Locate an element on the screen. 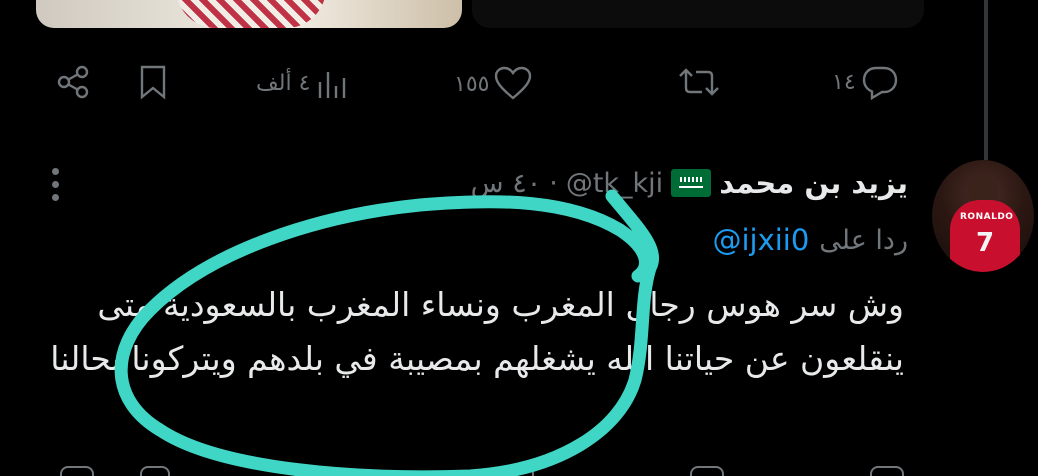 The height and width of the screenshot is (476, 1038). user-handle: @tk_kji is located at coordinates (614, 183).